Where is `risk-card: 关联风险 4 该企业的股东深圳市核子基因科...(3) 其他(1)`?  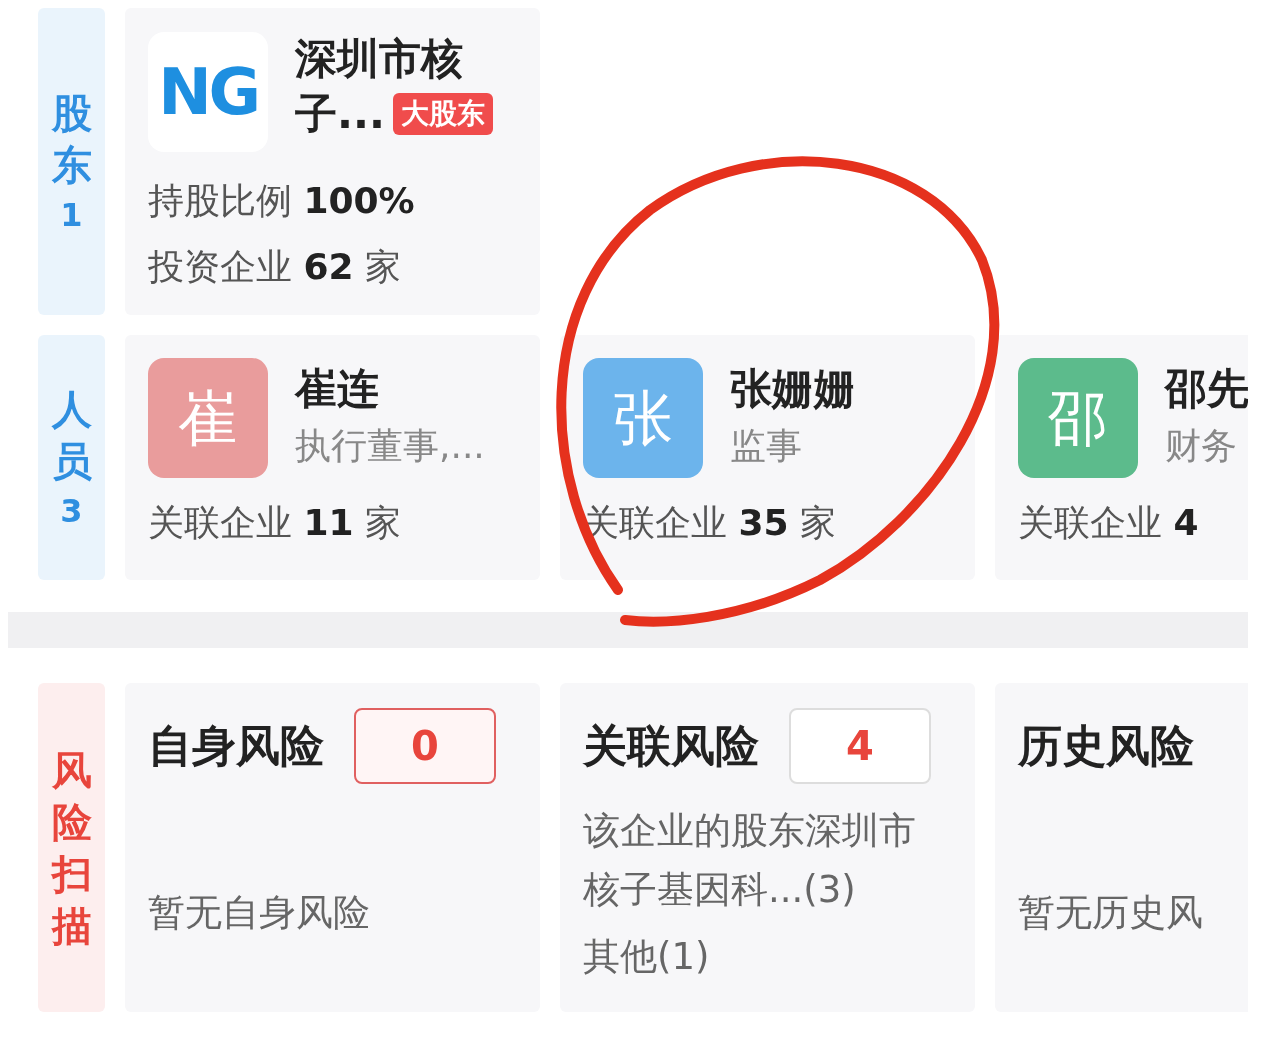 risk-card: 关联风险 4 该企业的股东深圳市核子基因科...(3) 其他(1) is located at coordinates (767, 847).